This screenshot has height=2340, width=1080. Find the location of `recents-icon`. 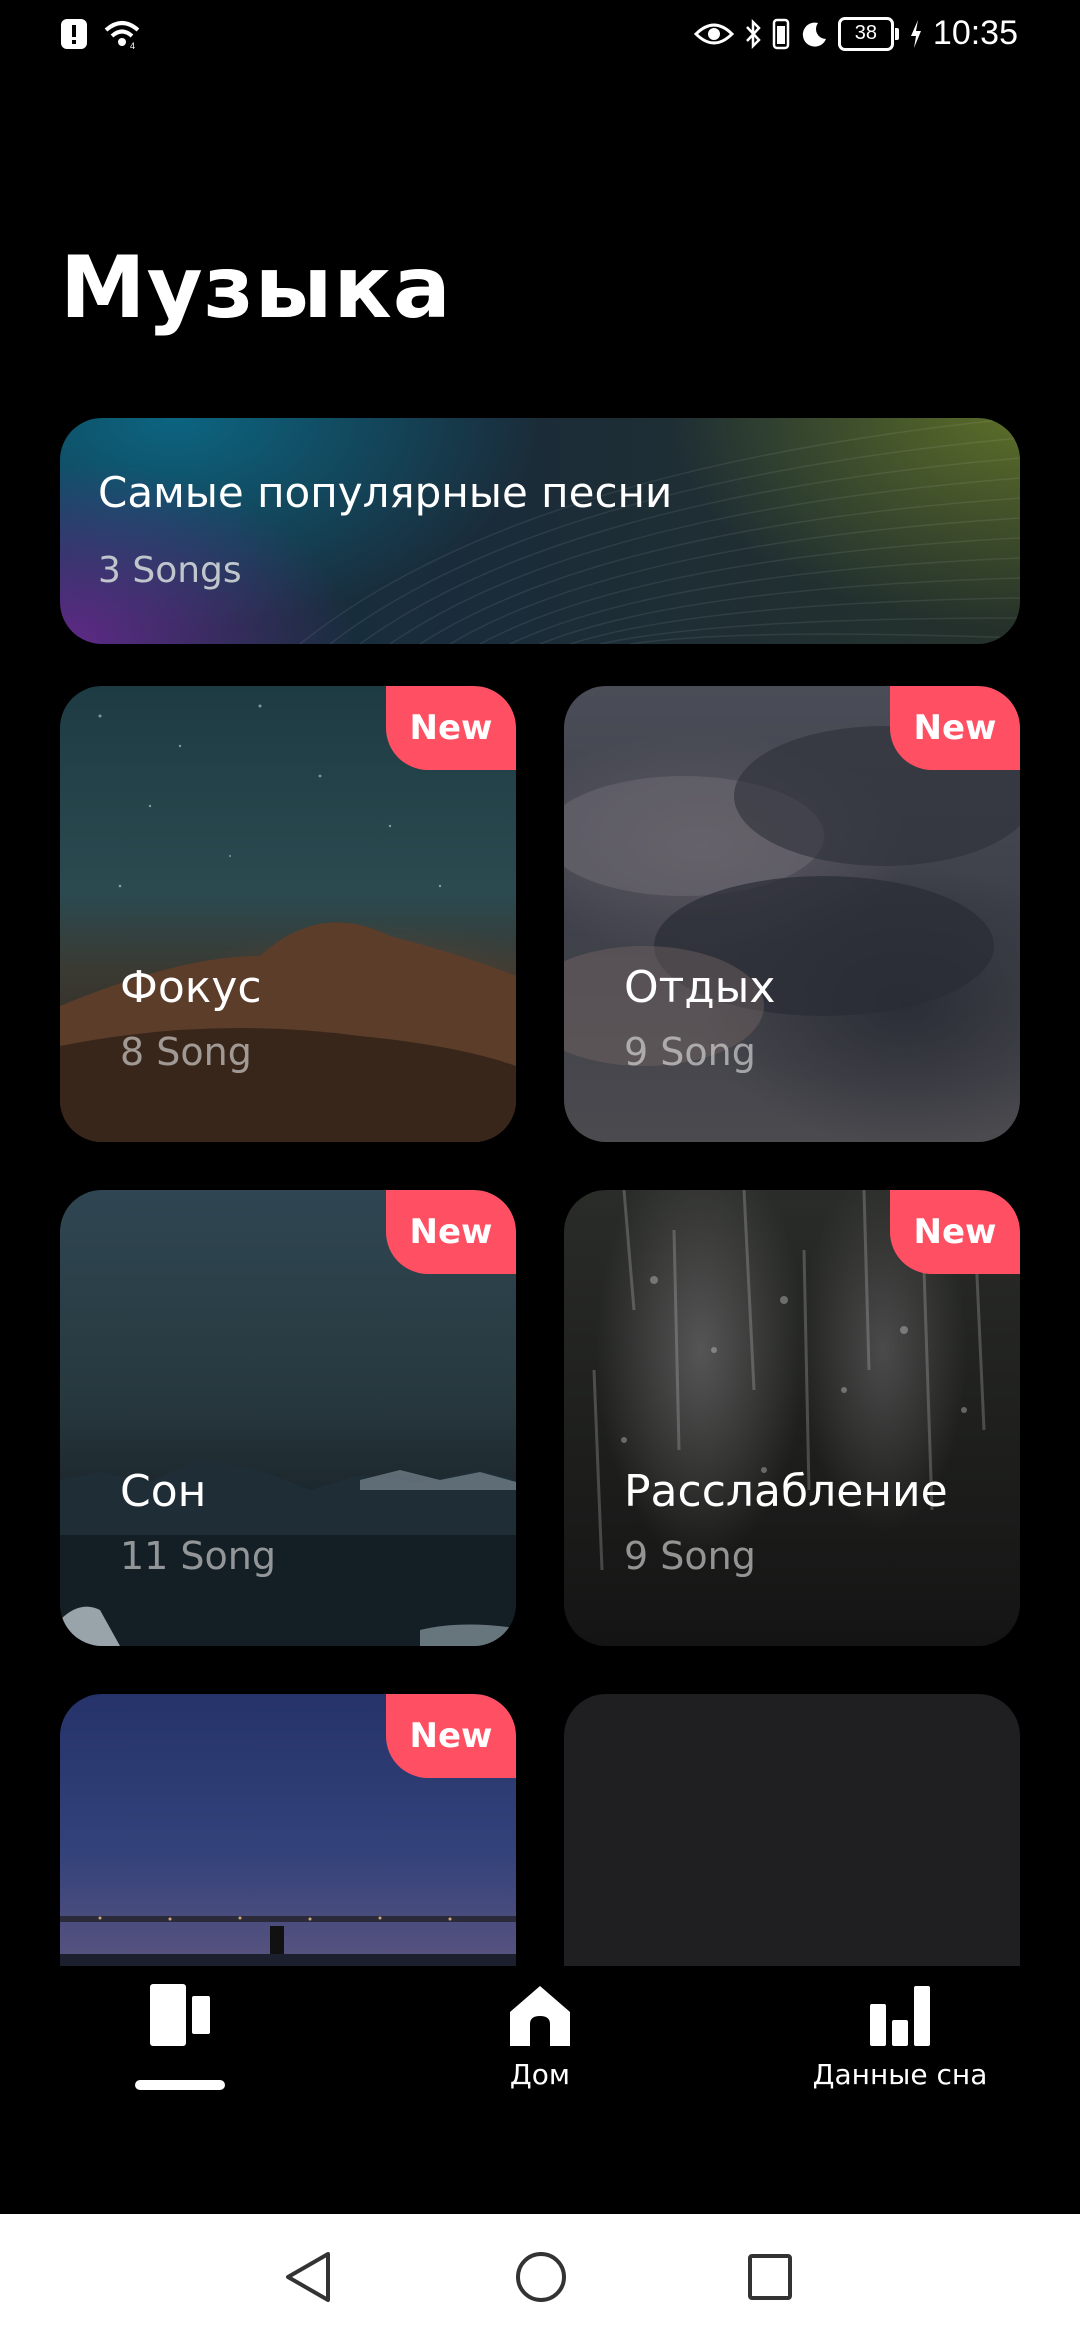

recents-icon is located at coordinates (770, 2277).